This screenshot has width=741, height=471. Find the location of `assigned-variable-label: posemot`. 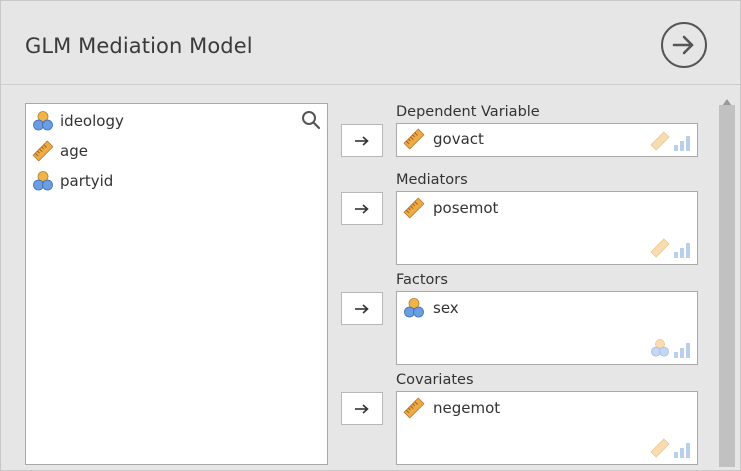

assigned-variable-label: posemot is located at coordinates (466, 208).